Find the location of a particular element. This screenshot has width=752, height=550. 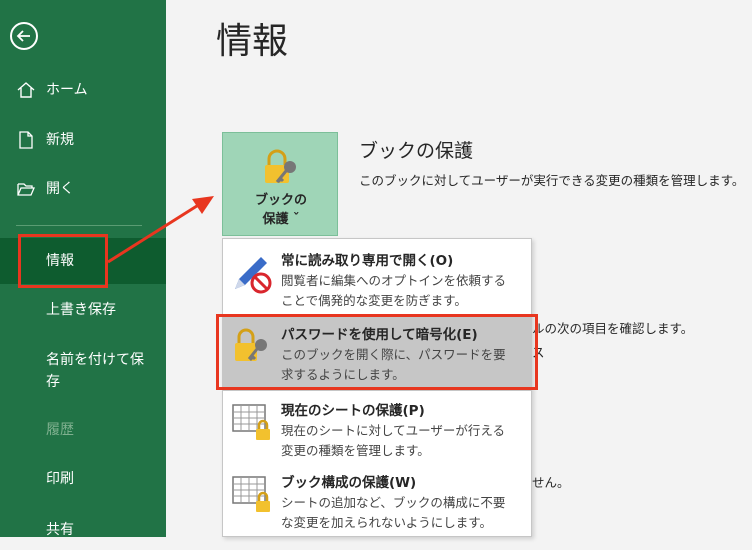

back-arrow-icon is located at coordinates (23, 36).